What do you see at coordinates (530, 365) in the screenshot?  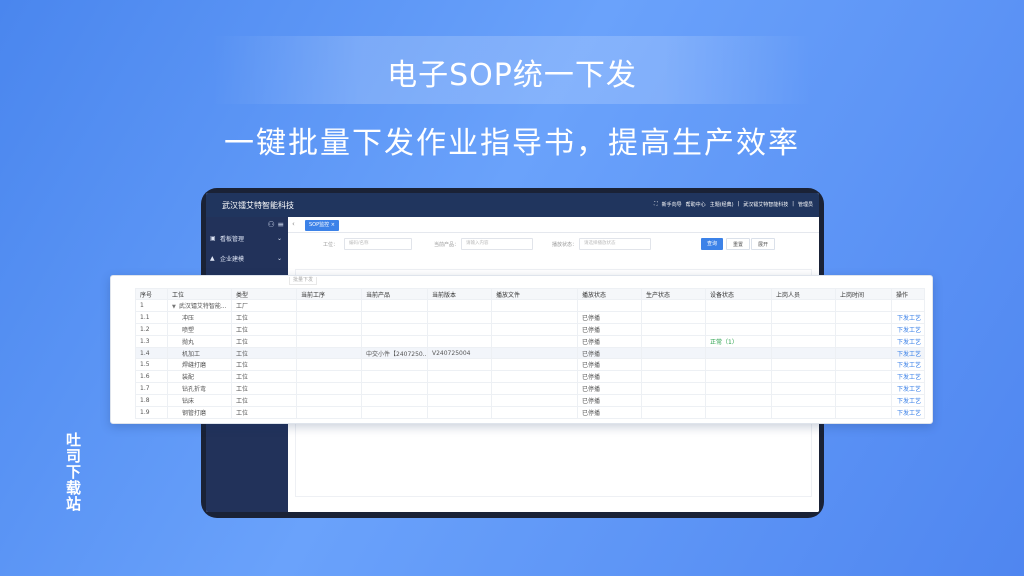 I see `table-row: 1.5 焊缝打磨 工位 已停播 下发工艺` at bounding box center [530, 365].